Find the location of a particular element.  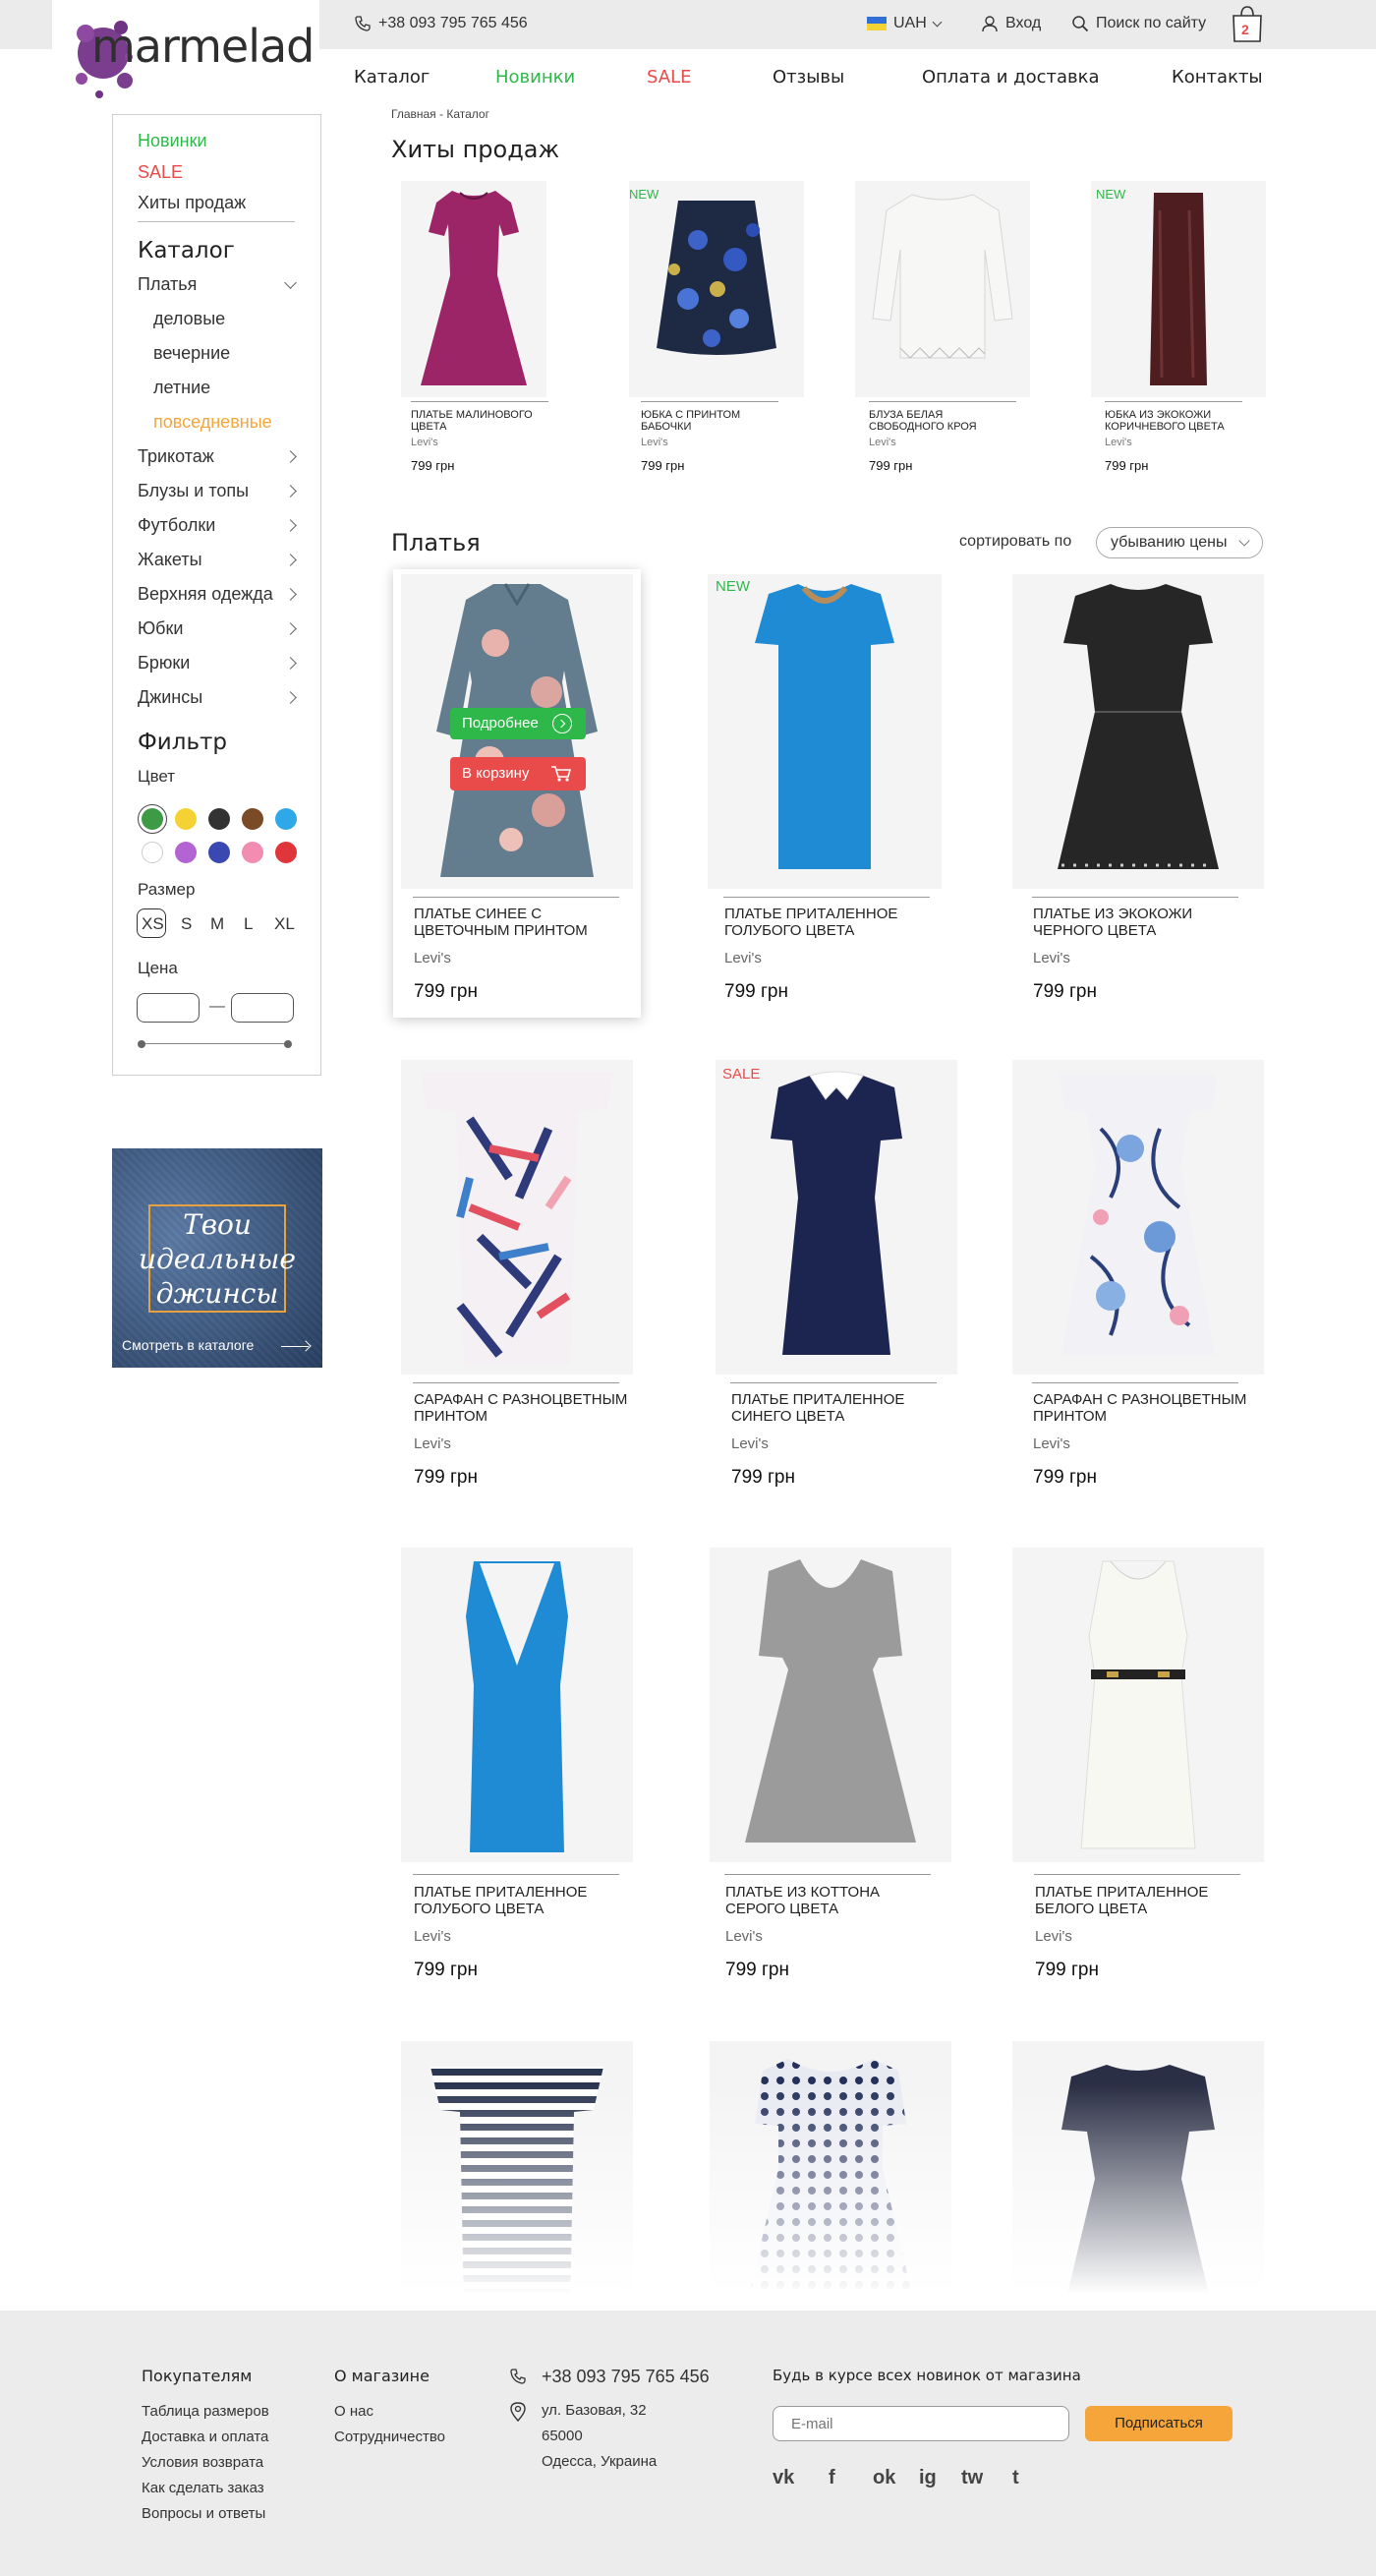

product-name-7: Платье приталенное голубого цвета is located at coordinates (512, 1900).